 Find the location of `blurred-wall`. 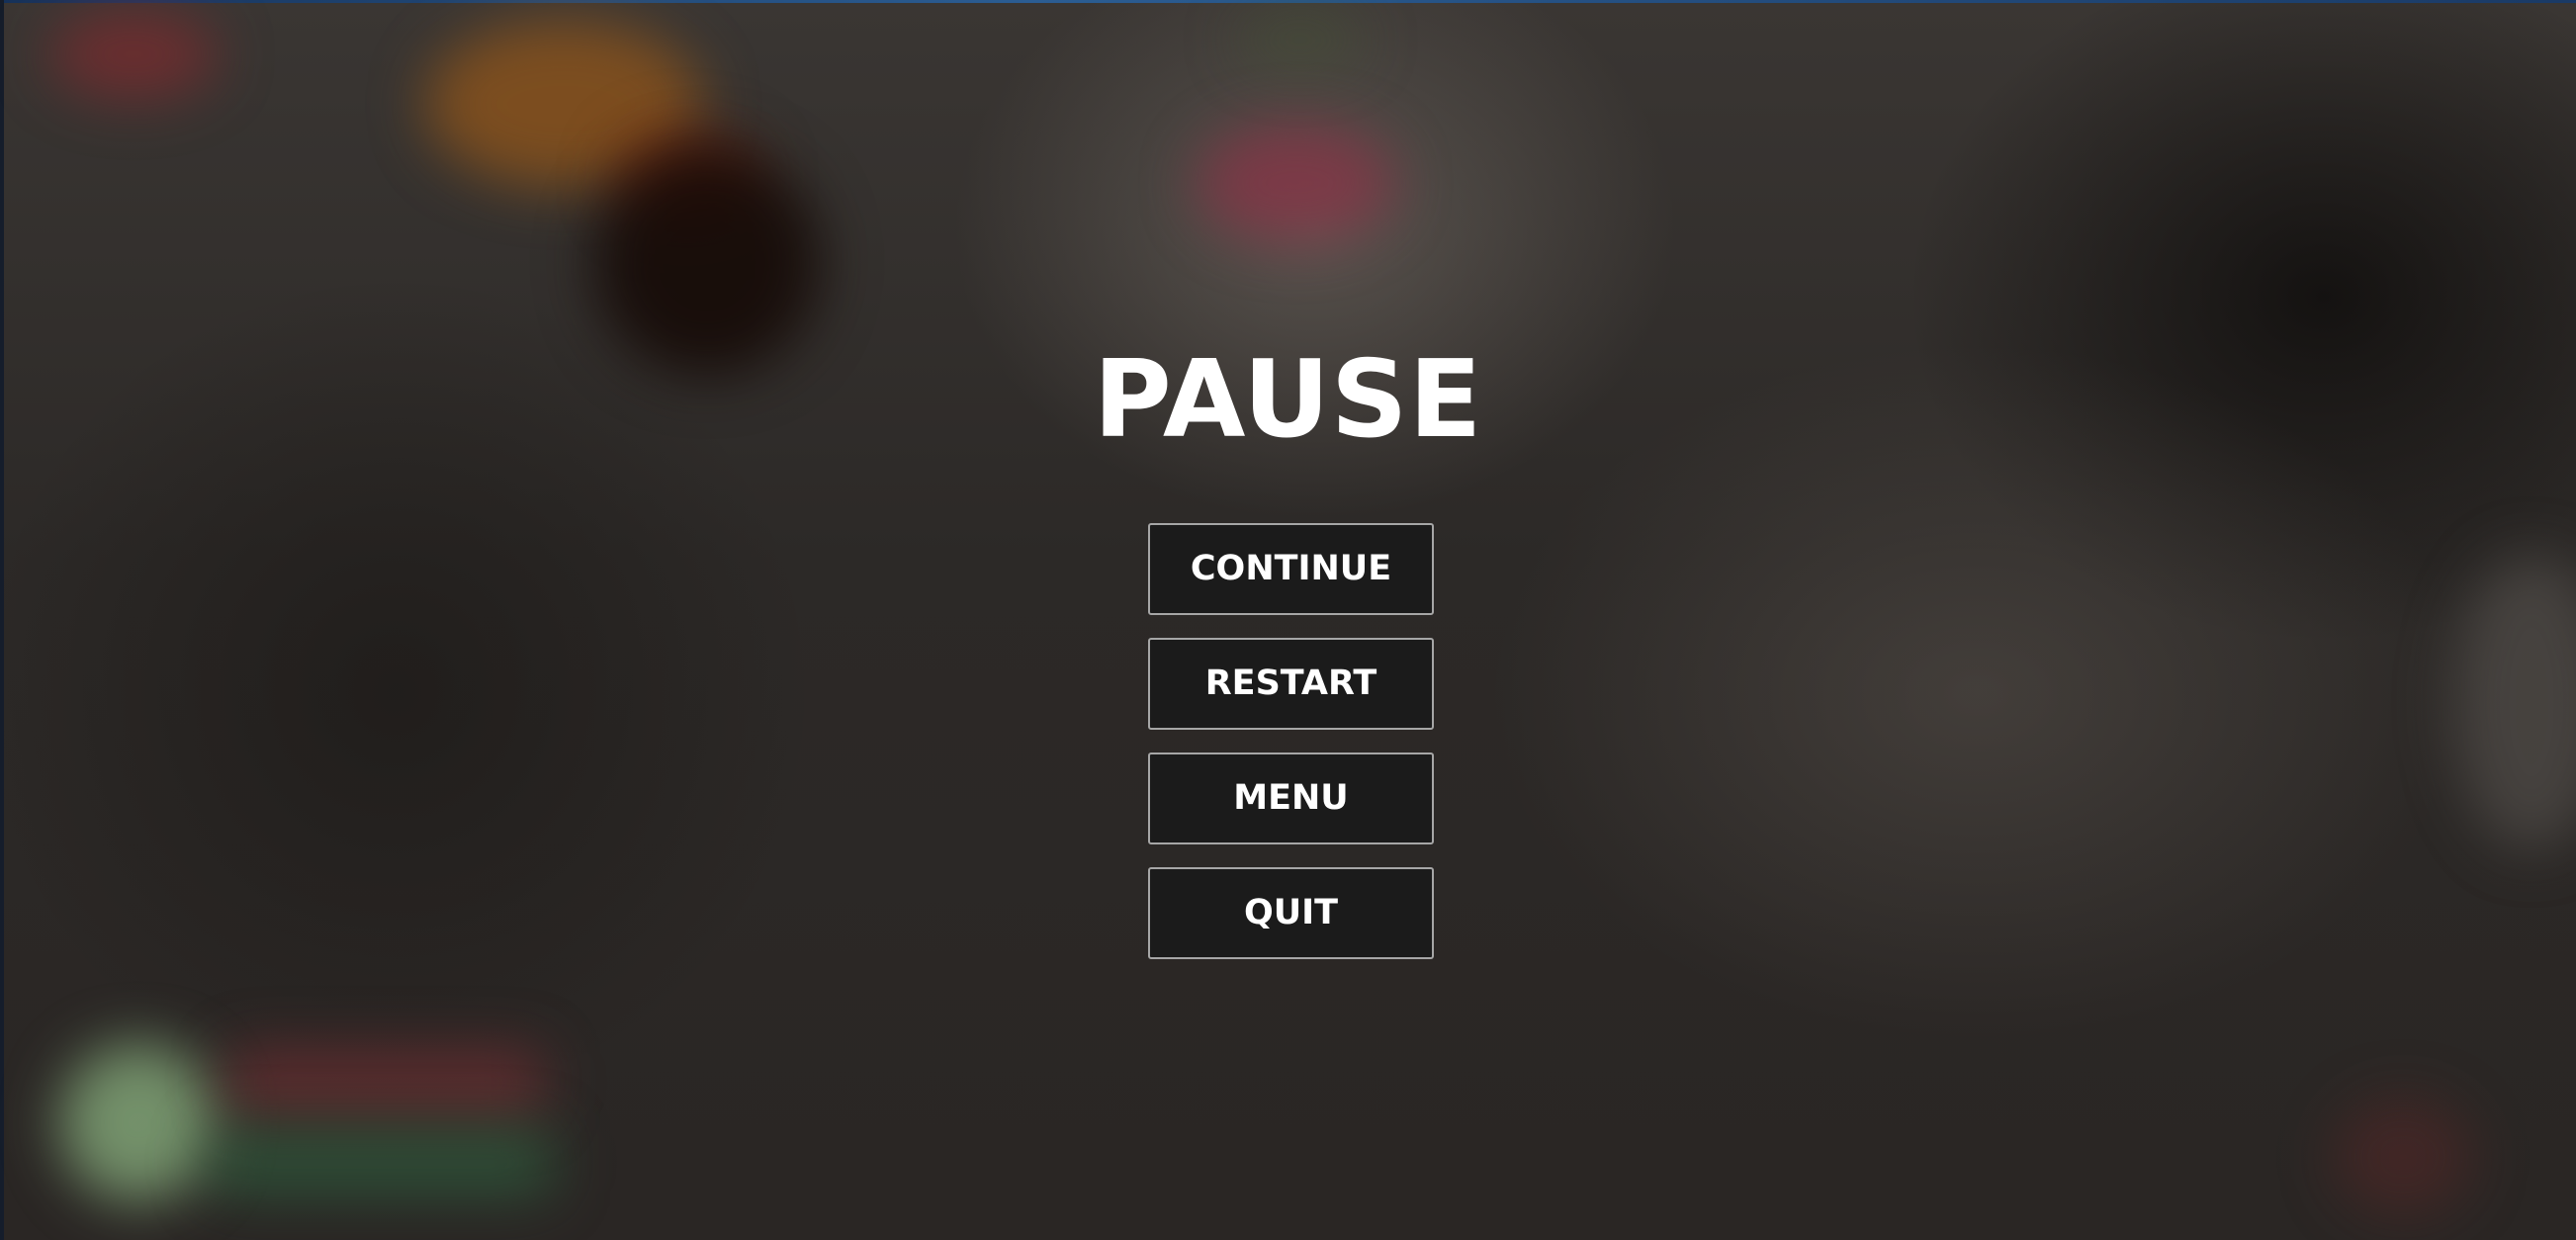

blurred-wall is located at coordinates (2514, 702).